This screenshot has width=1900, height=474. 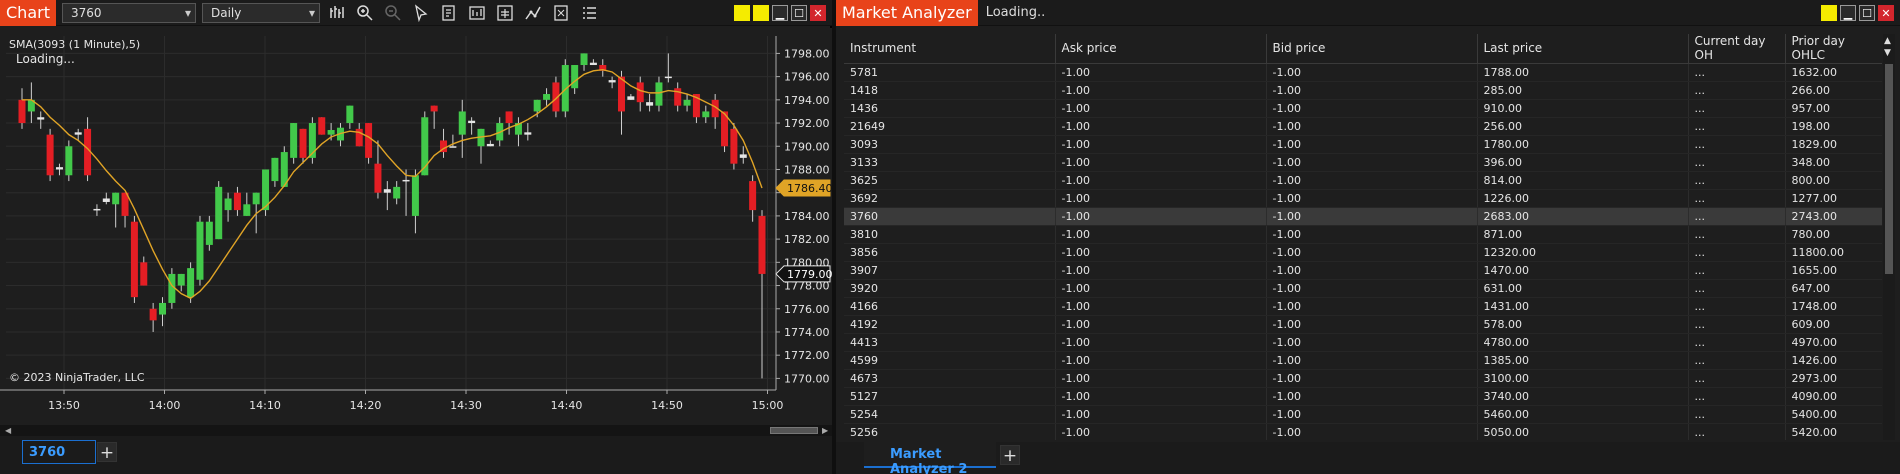 What do you see at coordinates (1887, 53) in the screenshot?
I see `scroll-down-icon: ▼` at bounding box center [1887, 53].